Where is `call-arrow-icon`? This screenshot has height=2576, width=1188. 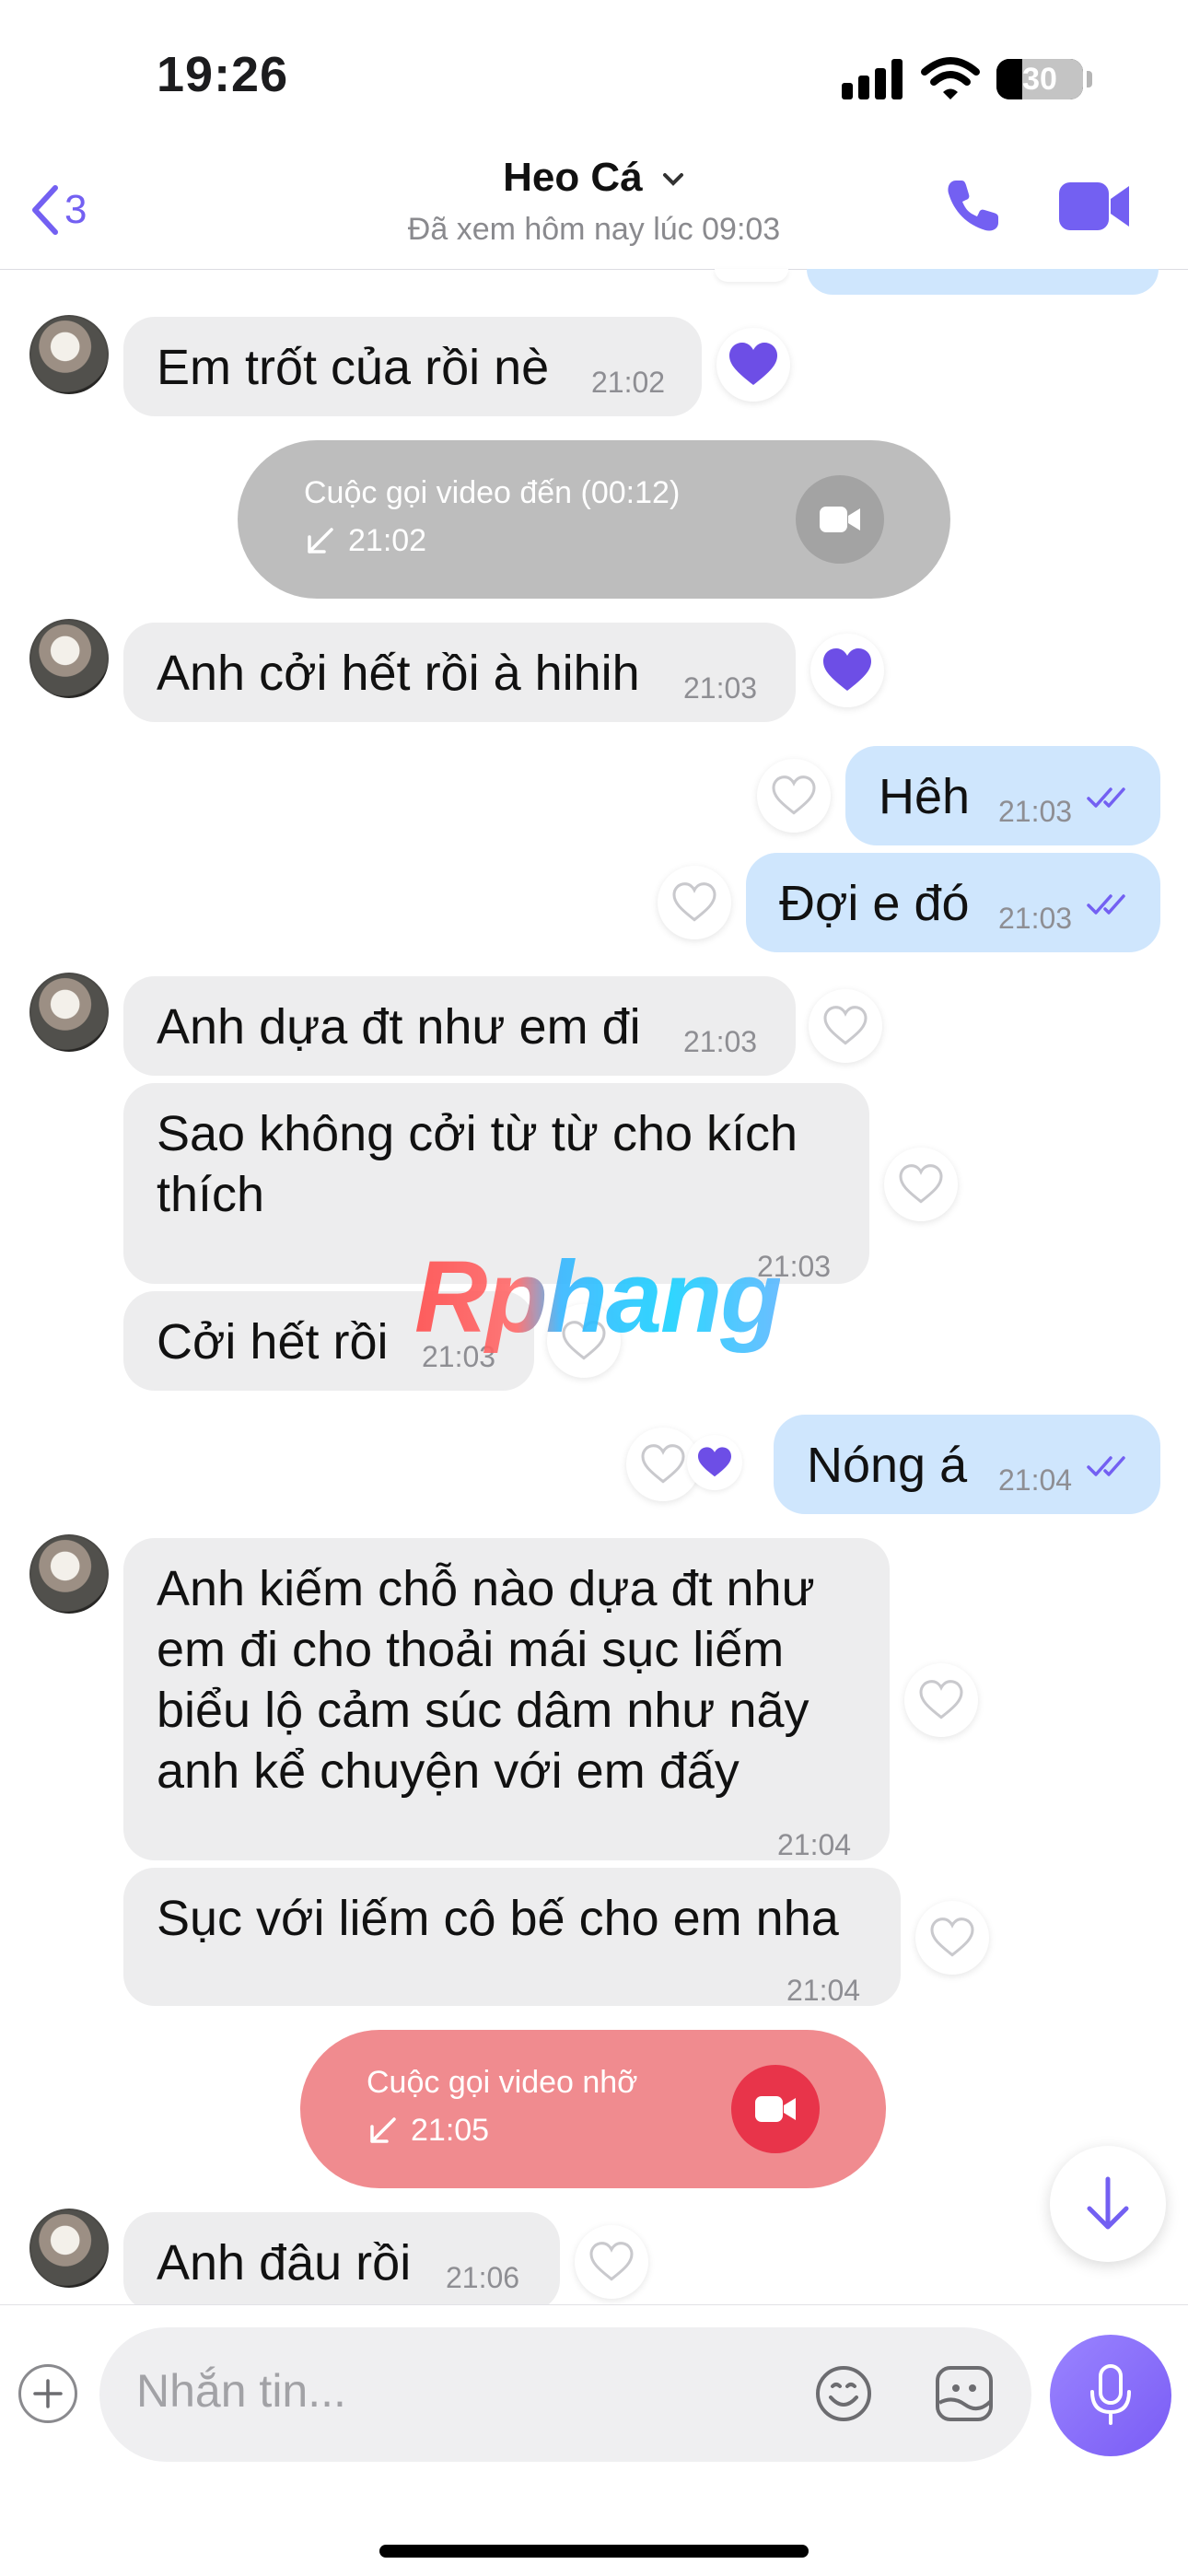
call-arrow-icon is located at coordinates (383, 2129).